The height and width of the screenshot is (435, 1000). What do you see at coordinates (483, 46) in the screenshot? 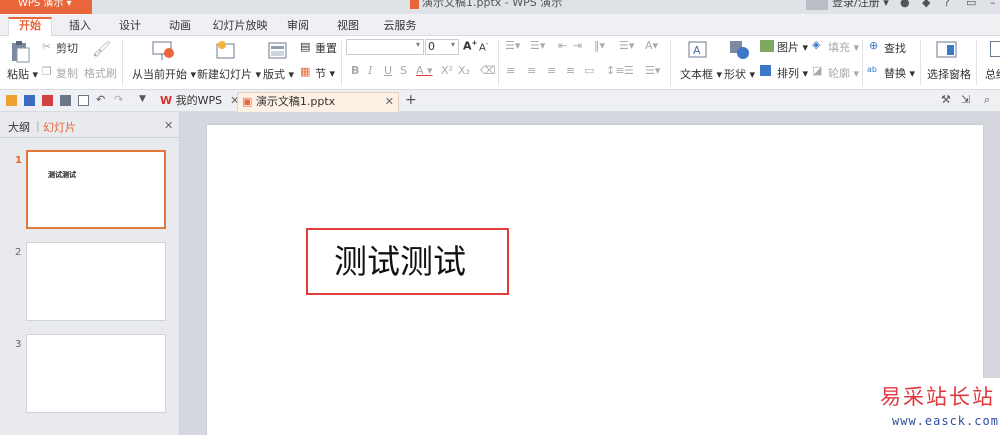
I see `shrink-font-icon: A-` at bounding box center [483, 46].